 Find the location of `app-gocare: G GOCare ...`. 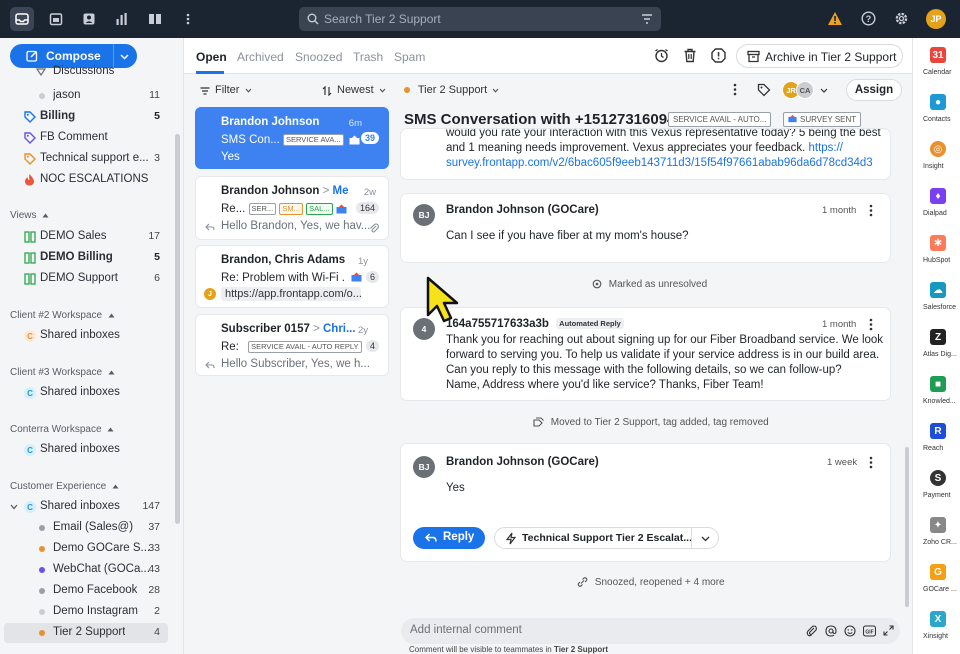

app-gocare: G GOCare ... is located at coordinates (936, 580).